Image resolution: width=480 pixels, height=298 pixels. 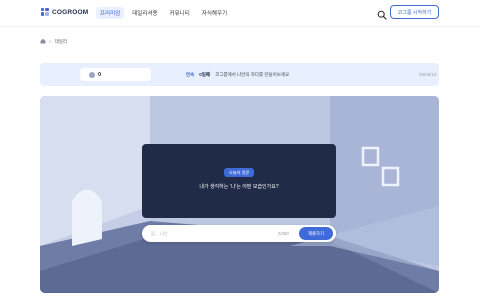 What do you see at coordinates (239, 172) in the screenshot?
I see `question-badge: 오늘의 질문` at bounding box center [239, 172].